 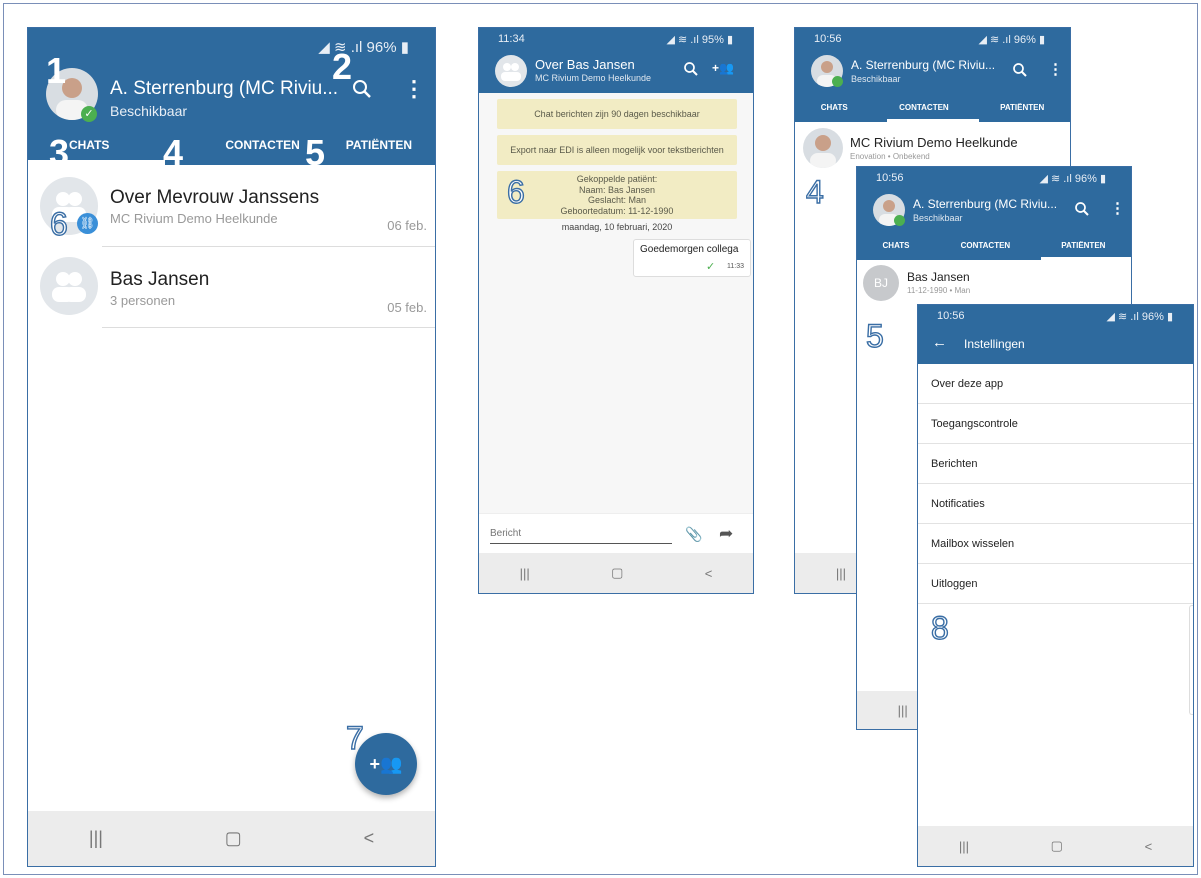 I want to click on annotation-7: 7, so click(x=354, y=738).